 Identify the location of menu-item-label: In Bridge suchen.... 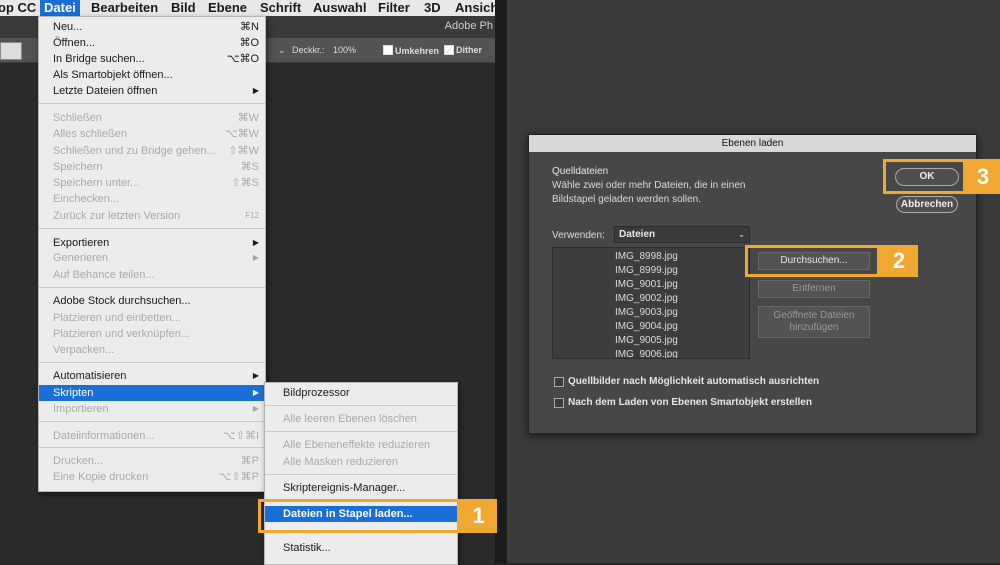
(99, 59).